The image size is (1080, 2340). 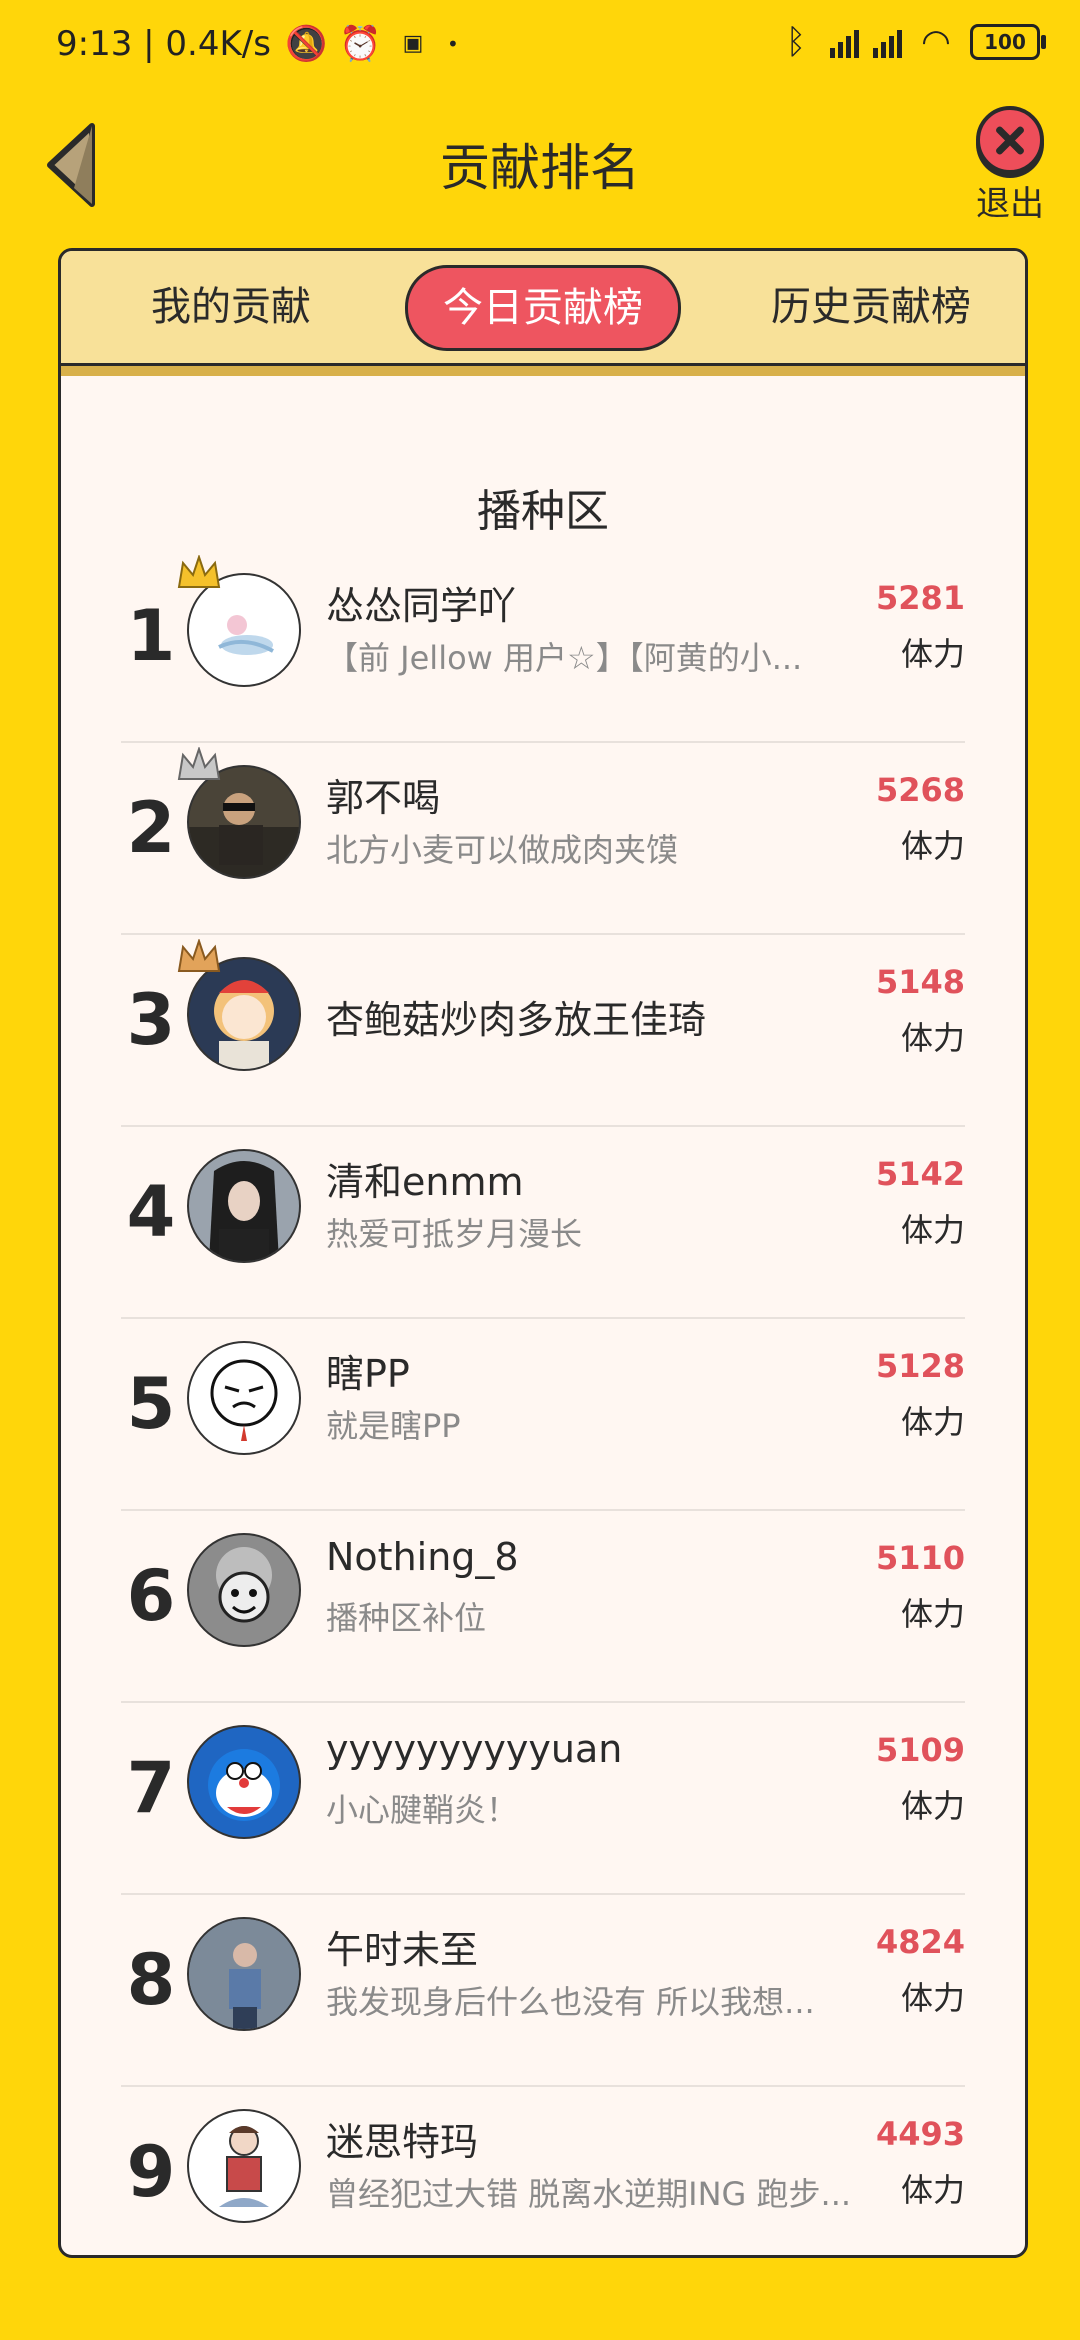 I want to click on tab-today-ranking: 今日贡献榜, so click(x=543, y=308).